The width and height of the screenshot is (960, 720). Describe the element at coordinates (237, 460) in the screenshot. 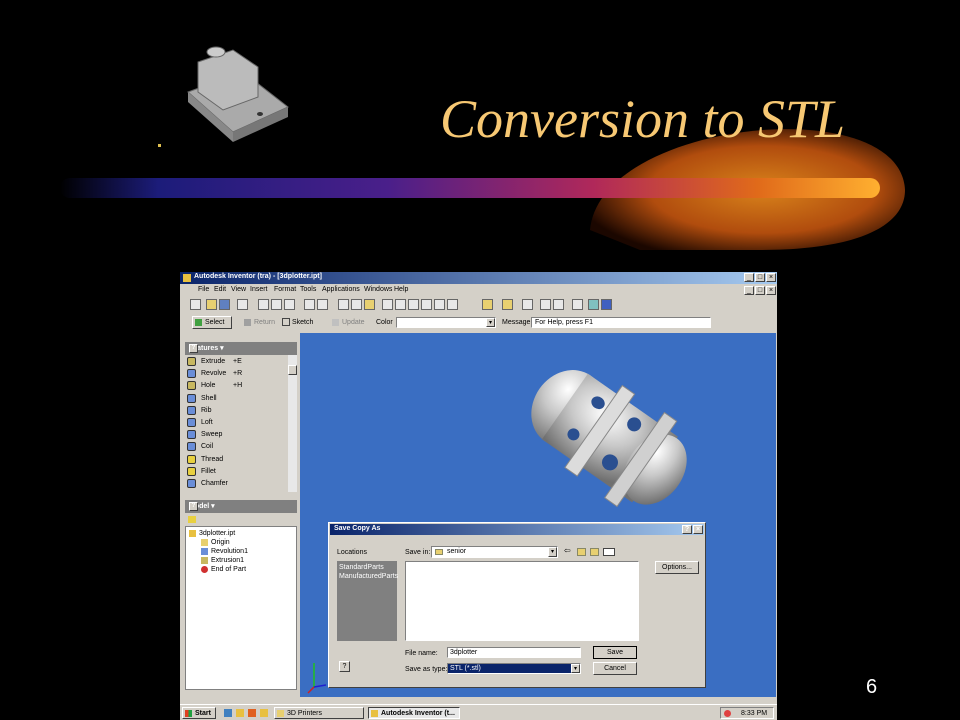

I see `feature-thread: Thread` at that location.